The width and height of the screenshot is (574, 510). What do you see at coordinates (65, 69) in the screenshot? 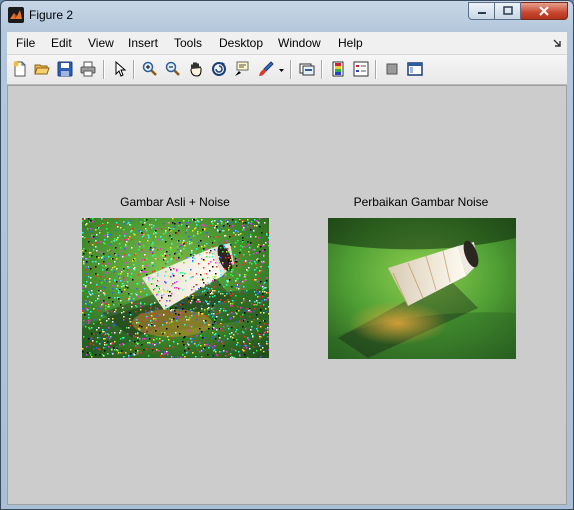
I see `save-icon` at bounding box center [65, 69].